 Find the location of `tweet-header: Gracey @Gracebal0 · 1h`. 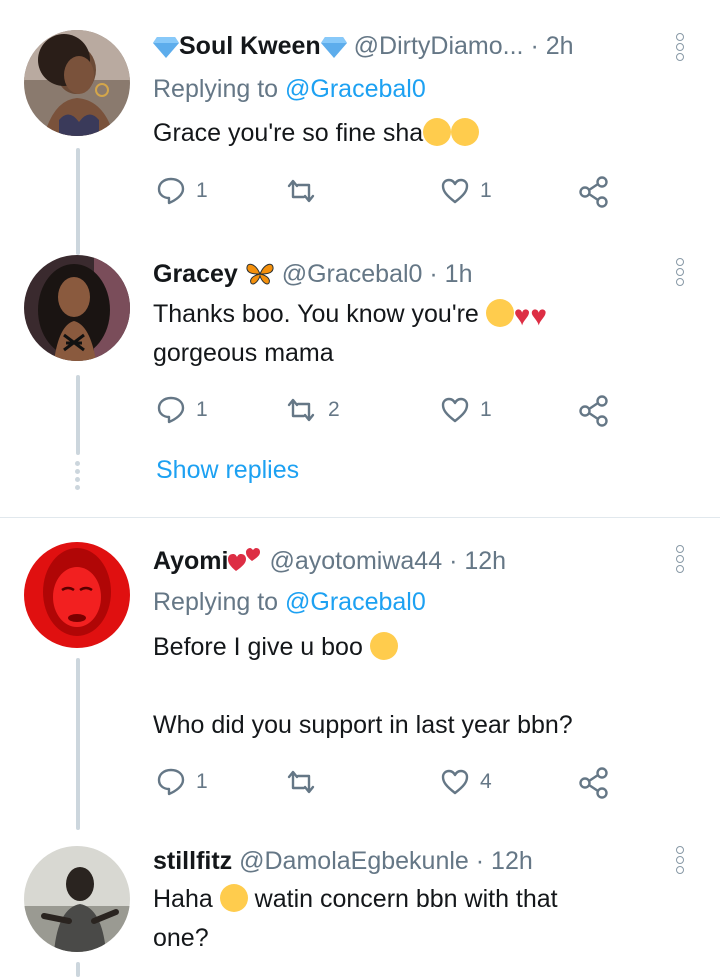

tweet-header: Gracey @Gracebal0 · 1h is located at coordinates (312, 274).